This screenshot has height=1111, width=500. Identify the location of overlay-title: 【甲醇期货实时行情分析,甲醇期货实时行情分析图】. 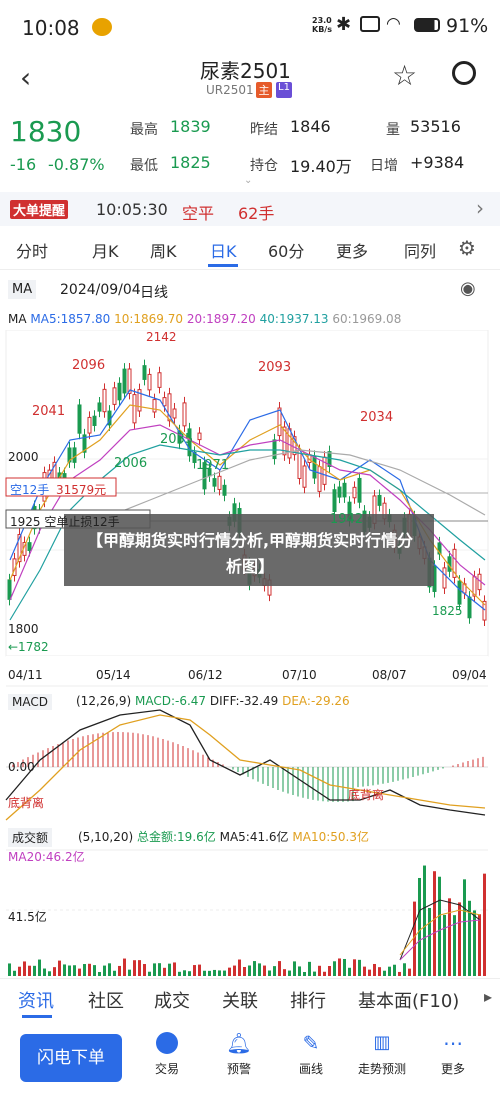
(250, 553).